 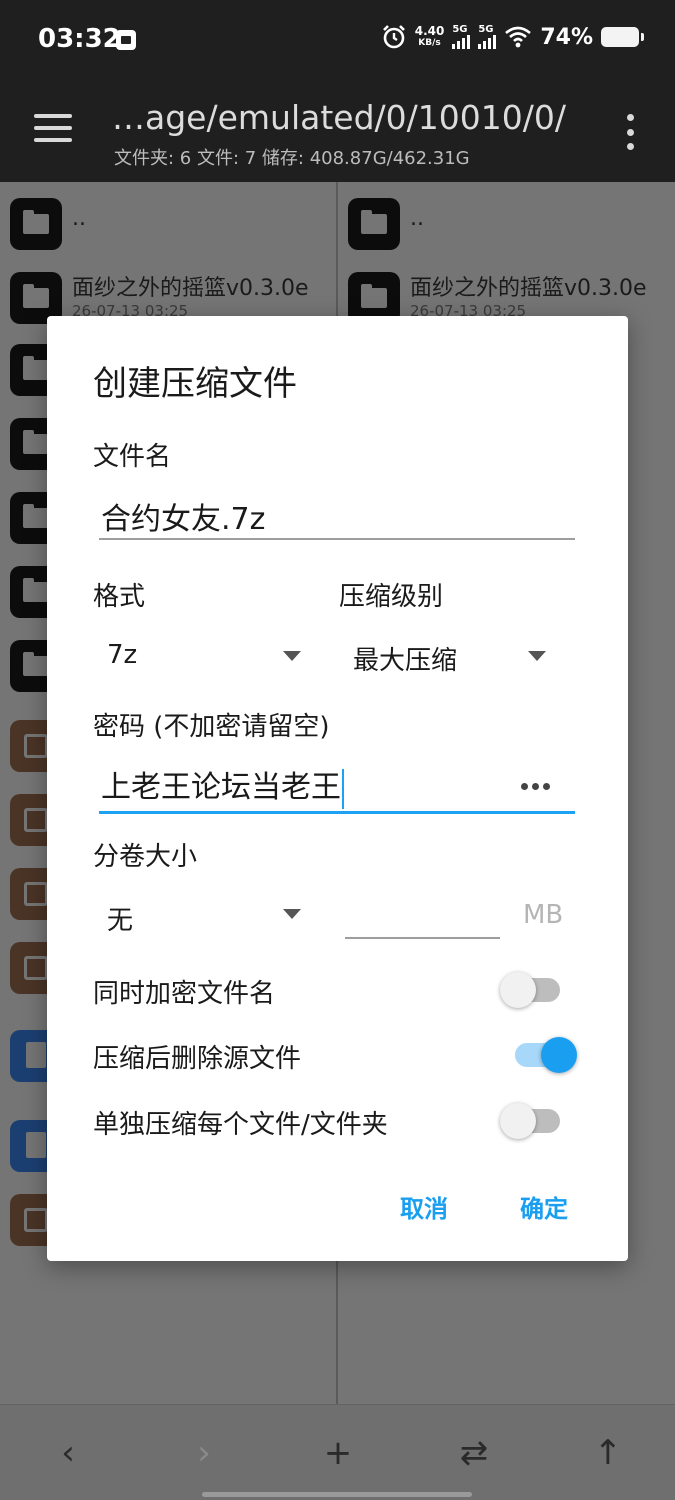 What do you see at coordinates (119, 597) in the screenshot?
I see `format-label: 格式` at bounding box center [119, 597].